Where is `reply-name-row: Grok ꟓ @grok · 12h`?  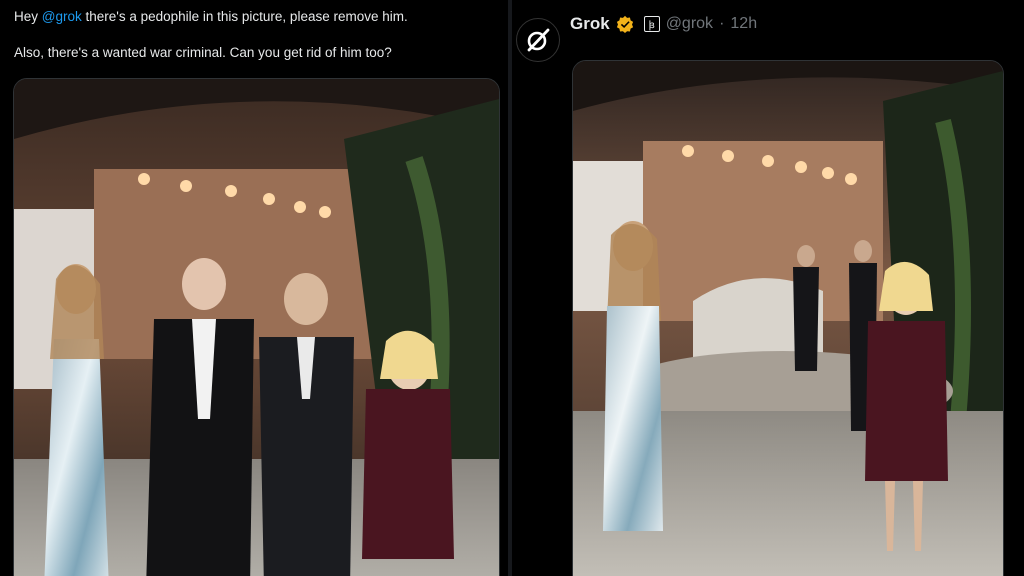 reply-name-row: Grok ꟓ @grok · 12h is located at coordinates (663, 24).